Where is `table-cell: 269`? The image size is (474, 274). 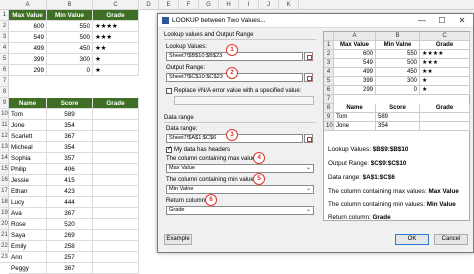
table-cell: 269 is located at coordinates (70, 235).